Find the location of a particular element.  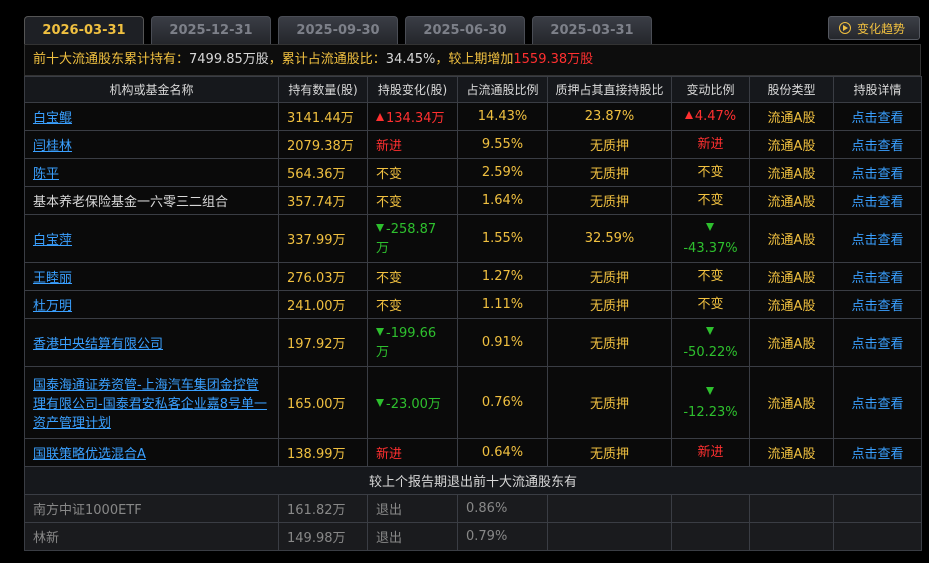

holder-name-link: 国联策略优选混合A is located at coordinates (89, 454).